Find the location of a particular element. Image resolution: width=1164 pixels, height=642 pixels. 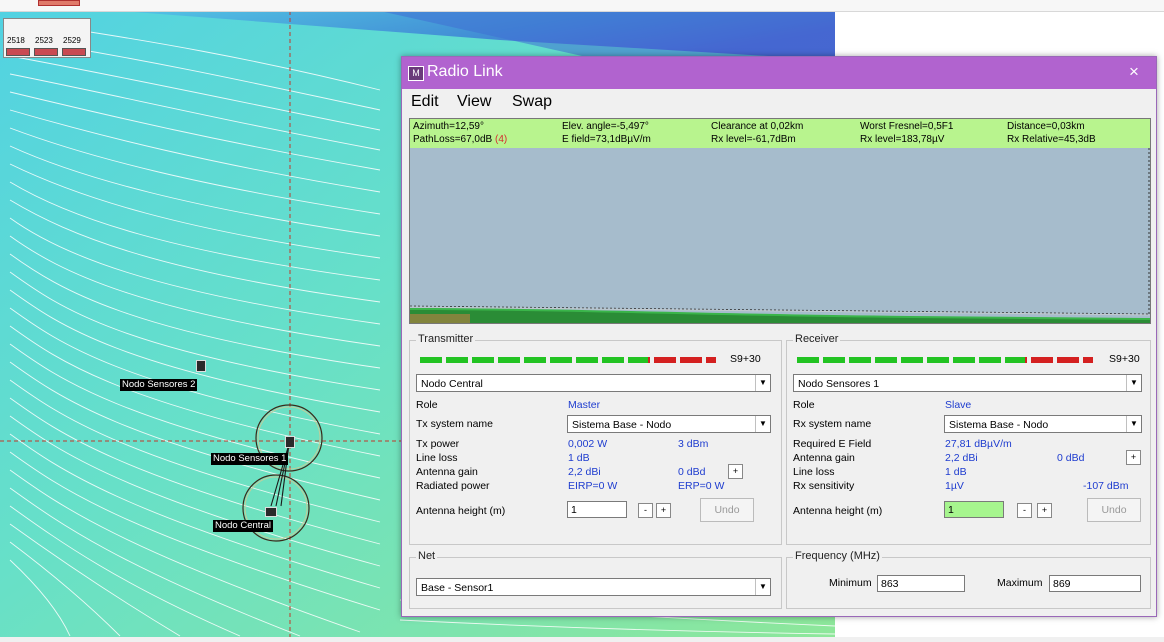

tx-role-value: Master is located at coordinates (584, 405).